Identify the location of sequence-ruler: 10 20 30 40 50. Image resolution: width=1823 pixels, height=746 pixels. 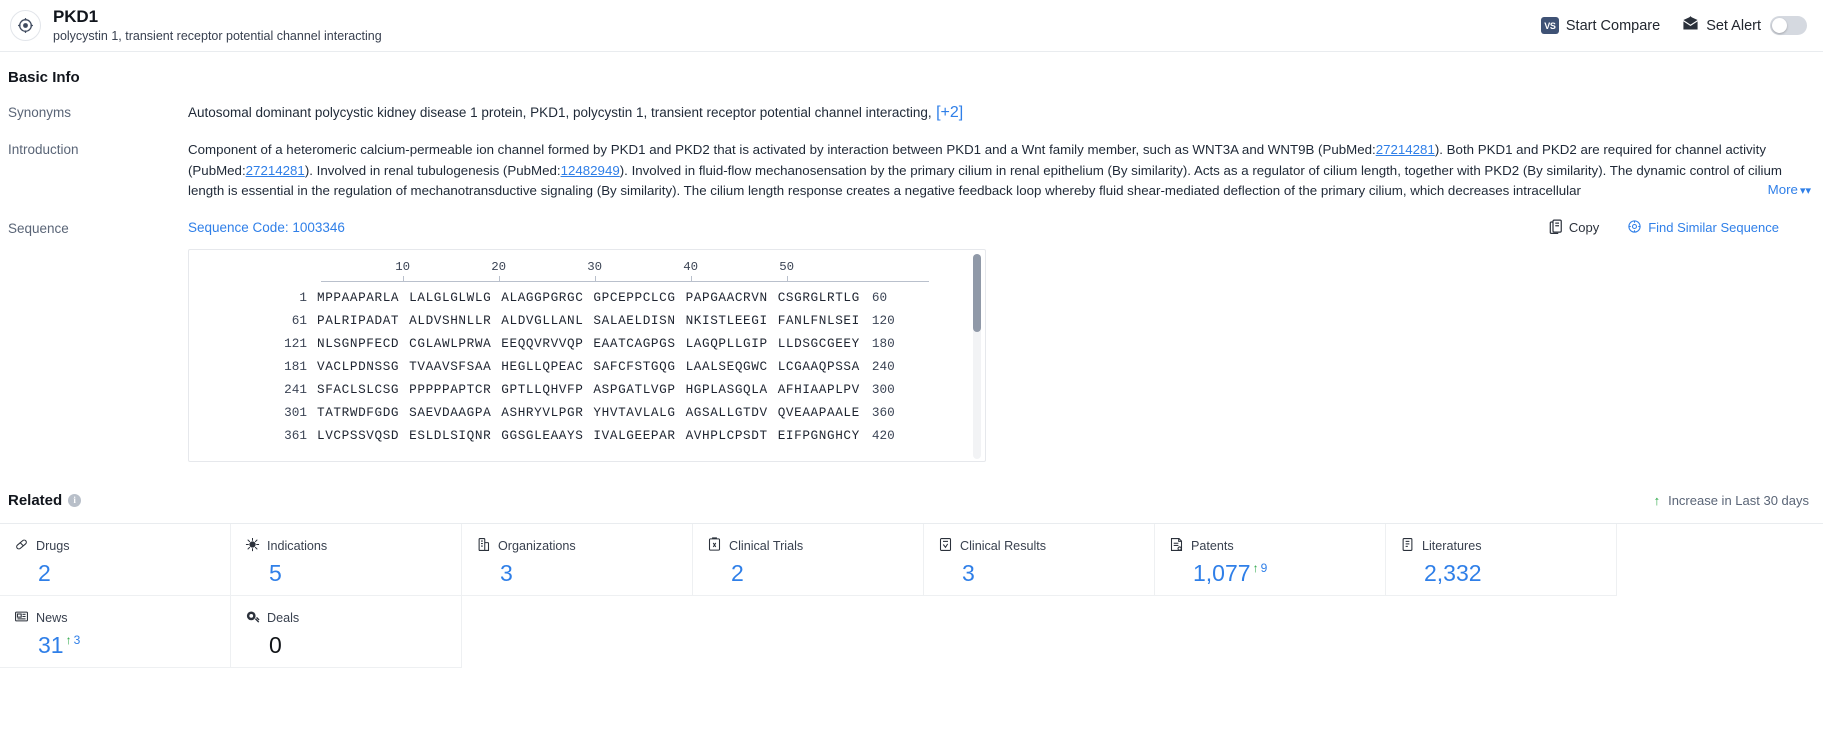
(626, 275).